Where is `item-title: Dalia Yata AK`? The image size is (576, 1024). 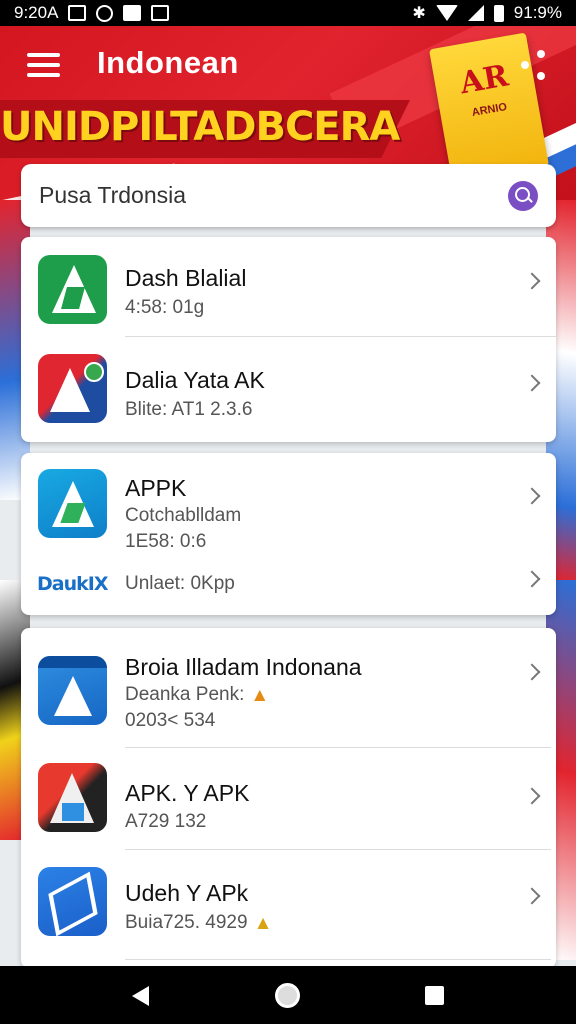
item-title: Dalia Yata AK is located at coordinates (195, 380).